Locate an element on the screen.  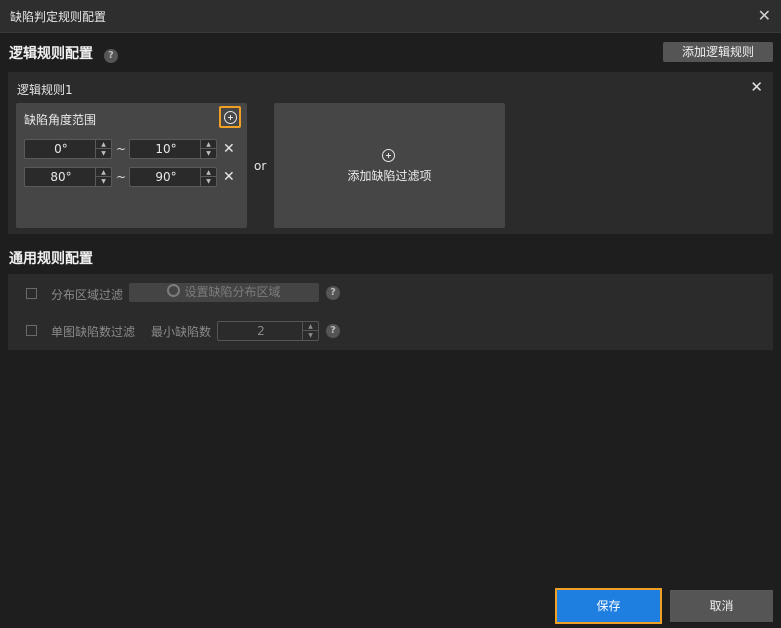
or-label: or is located at coordinates (260, 166).